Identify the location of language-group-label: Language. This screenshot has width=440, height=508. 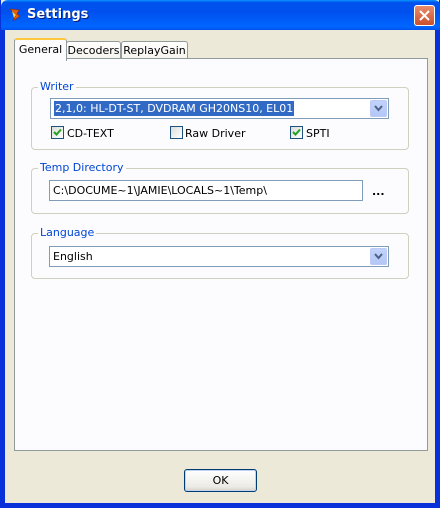
(67, 232).